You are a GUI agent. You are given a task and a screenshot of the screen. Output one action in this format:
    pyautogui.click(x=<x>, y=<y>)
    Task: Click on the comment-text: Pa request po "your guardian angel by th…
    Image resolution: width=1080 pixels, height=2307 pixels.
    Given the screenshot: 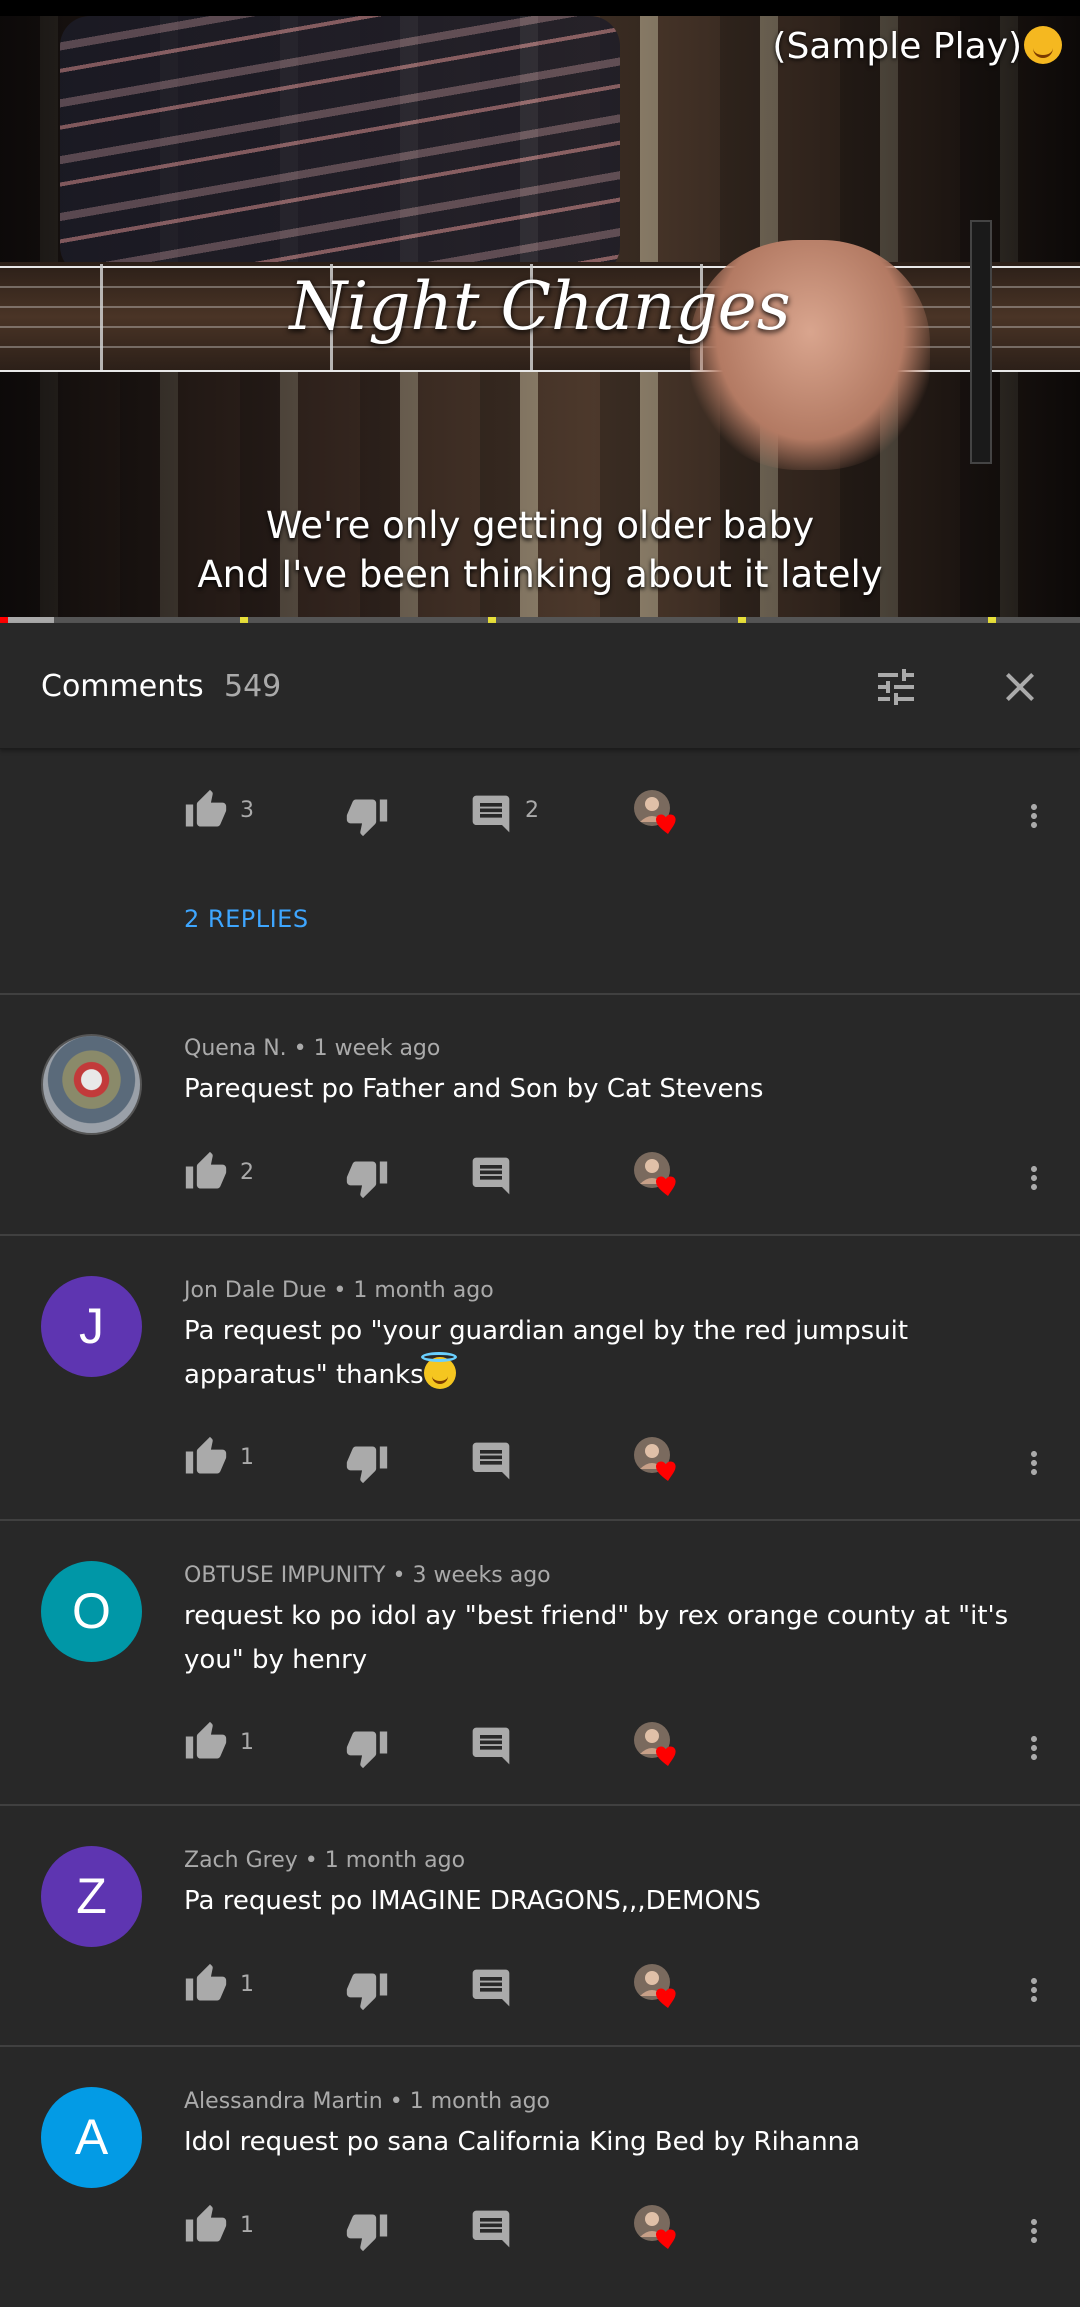 What is the action you would take?
    pyautogui.click(x=609, y=1353)
    